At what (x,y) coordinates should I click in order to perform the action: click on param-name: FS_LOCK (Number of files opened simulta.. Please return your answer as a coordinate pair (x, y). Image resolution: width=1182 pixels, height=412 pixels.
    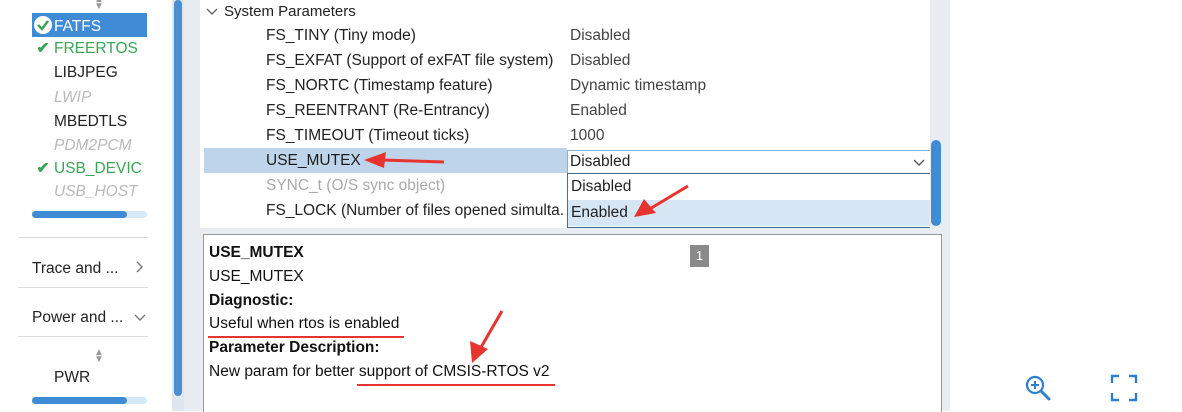
    Looking at the image, I should click on (415, 210).